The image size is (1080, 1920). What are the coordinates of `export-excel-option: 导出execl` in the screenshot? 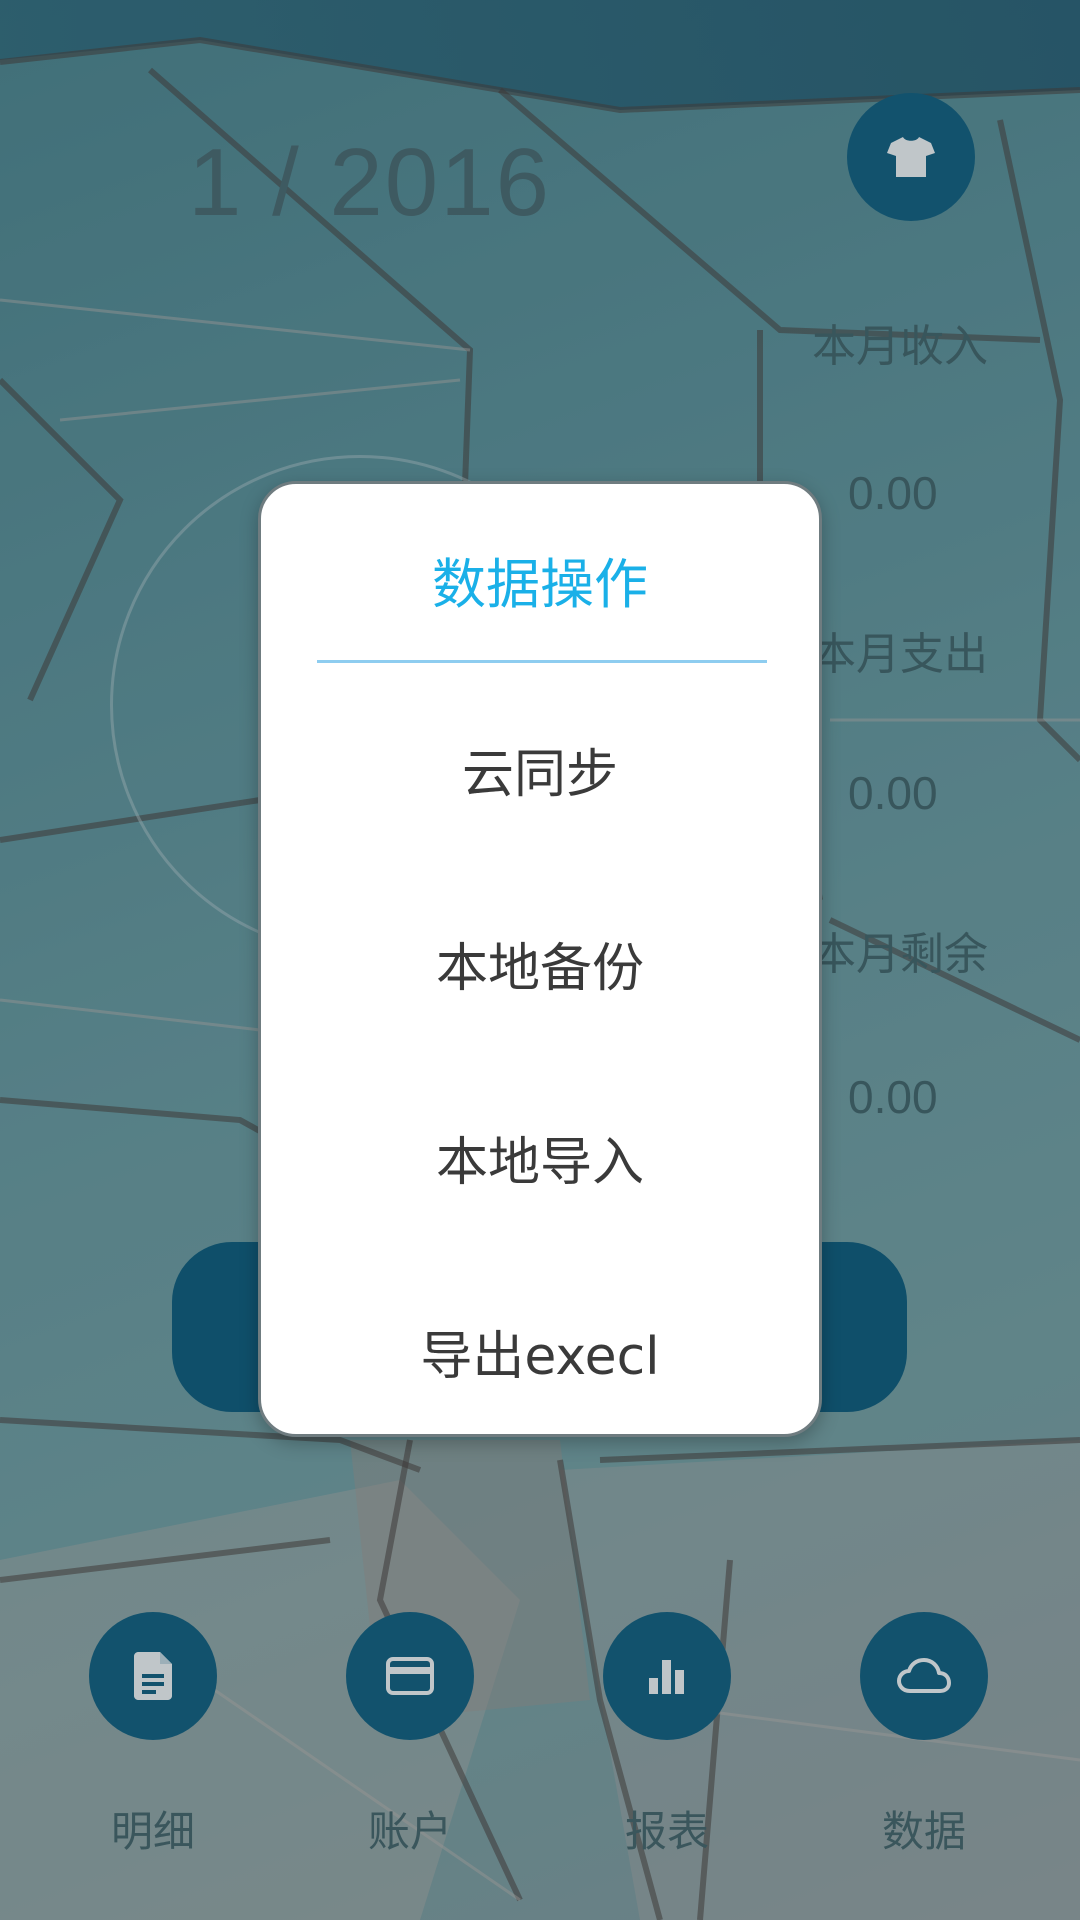 It's located at (540, 1351).